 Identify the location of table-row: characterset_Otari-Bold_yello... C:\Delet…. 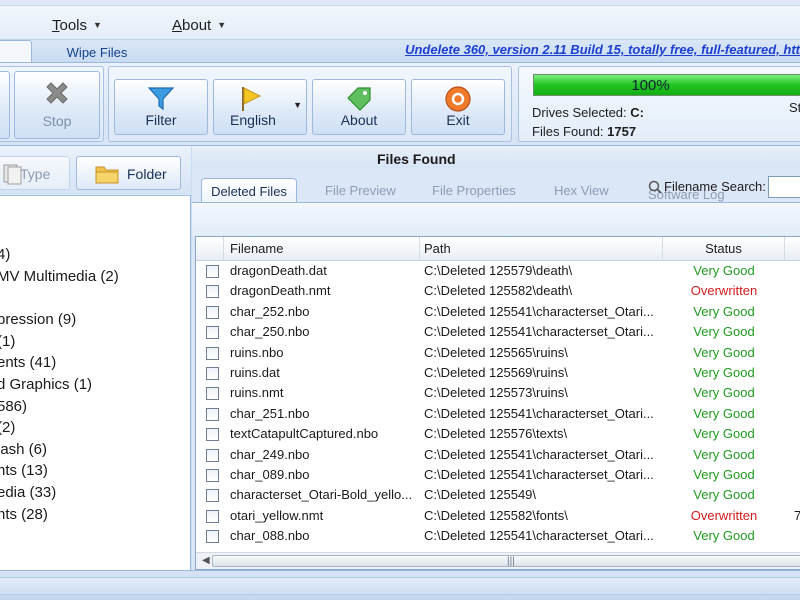
(498, 495).